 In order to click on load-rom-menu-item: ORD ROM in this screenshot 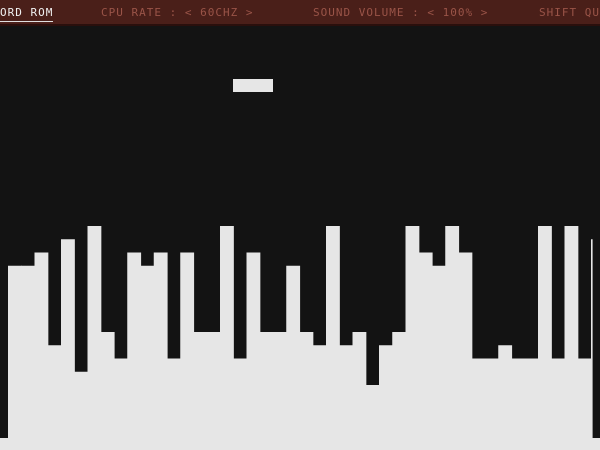, I will do `click(27, 14)`.